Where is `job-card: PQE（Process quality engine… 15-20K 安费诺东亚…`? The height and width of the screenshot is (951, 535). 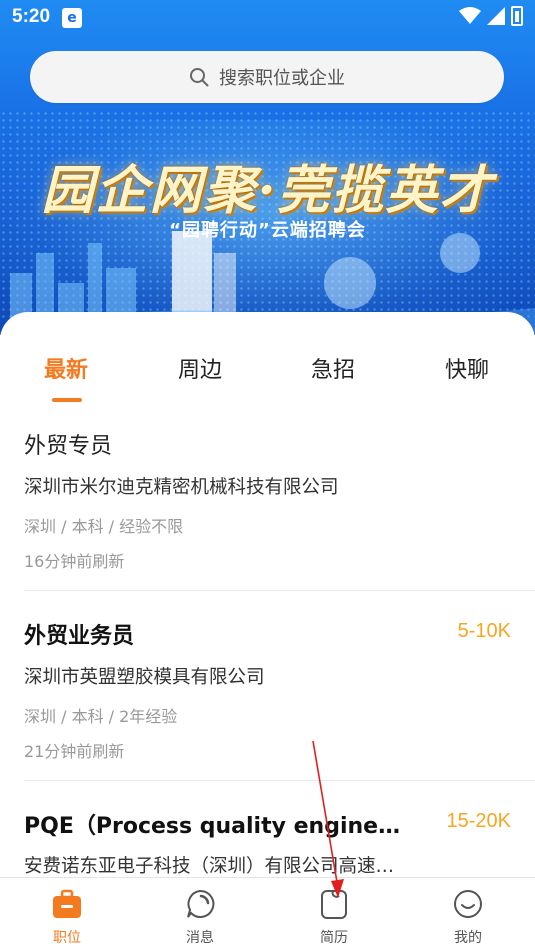 job-card: PQE（Process quality engine… 15-20K 安费诺东亚… is located at coordinates (267, 840).